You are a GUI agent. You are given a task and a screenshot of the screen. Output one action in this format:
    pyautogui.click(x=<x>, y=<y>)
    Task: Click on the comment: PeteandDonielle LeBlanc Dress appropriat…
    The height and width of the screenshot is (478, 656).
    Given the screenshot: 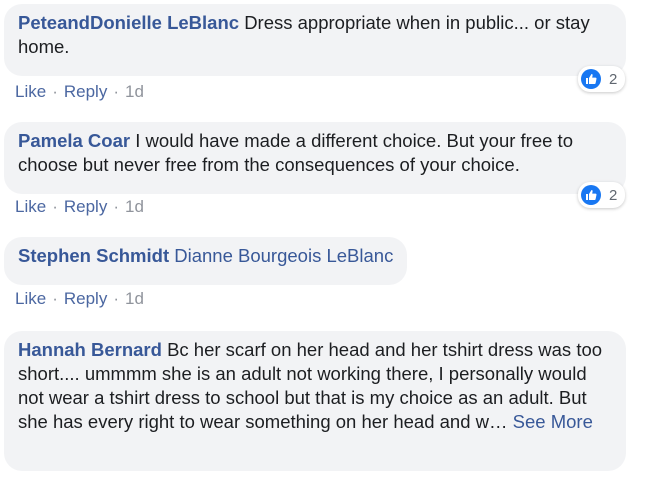 What is the action you would take?
    pyautogui.click(x=315, y=40)
    